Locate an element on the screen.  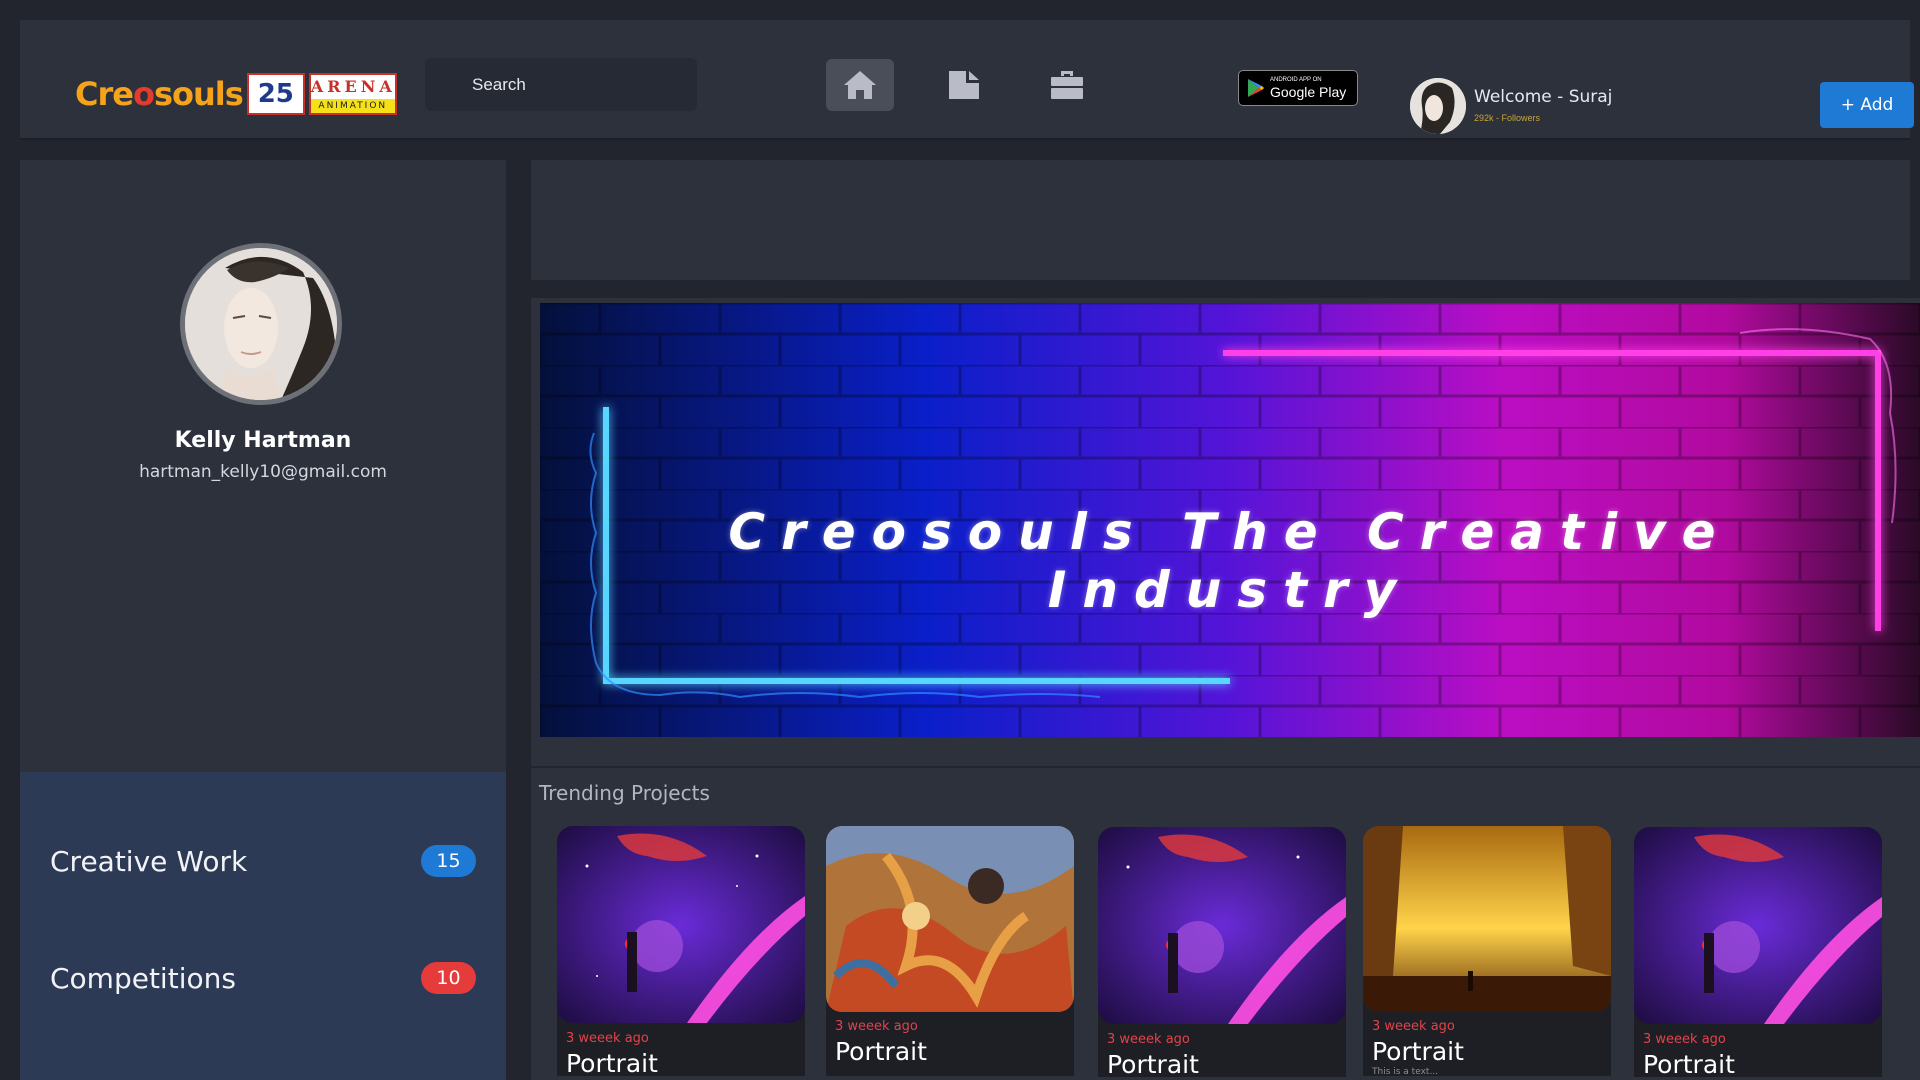
nav-documents is located at coordinates (964, 85).